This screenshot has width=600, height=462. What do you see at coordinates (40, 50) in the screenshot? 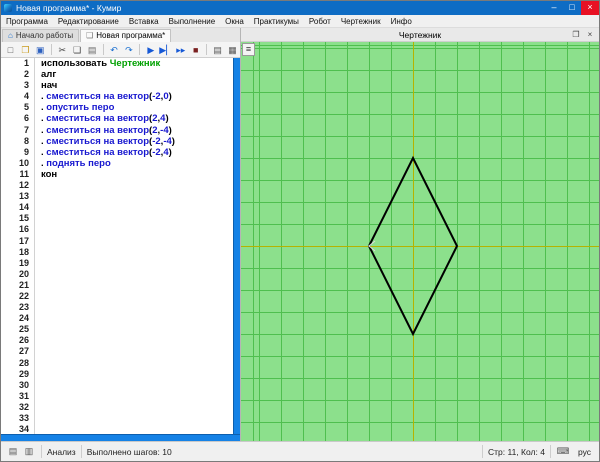
I see `save-button: ▣` at bounding box center [40, 50].